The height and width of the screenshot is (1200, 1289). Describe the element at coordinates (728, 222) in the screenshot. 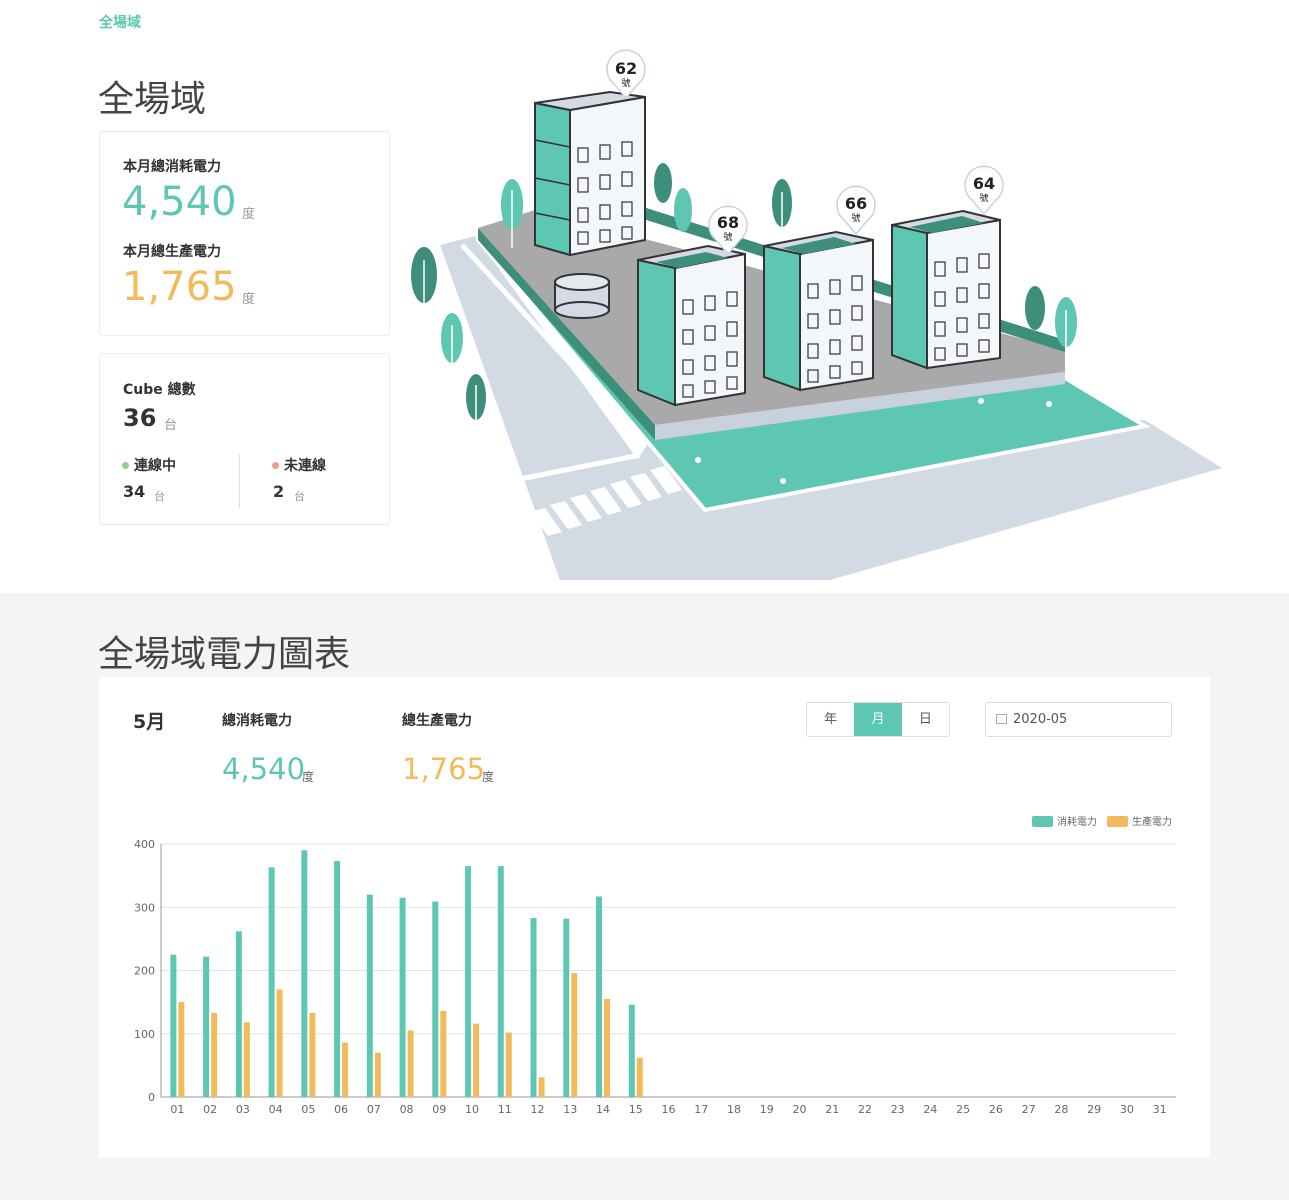

I see `svg-text: 68` at that location.